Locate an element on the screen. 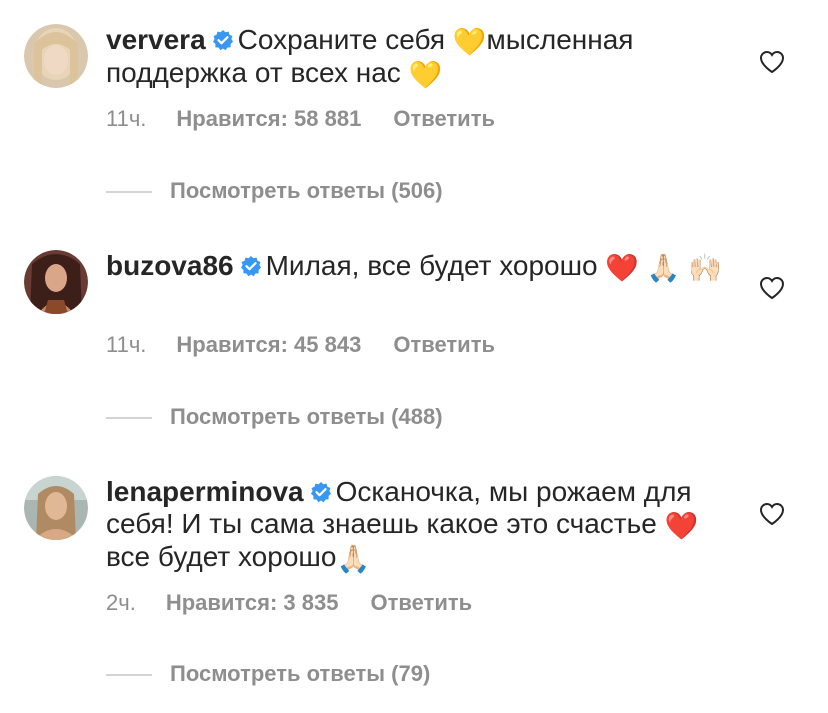  comment-username: ververa is located at coordinates (156, 39).